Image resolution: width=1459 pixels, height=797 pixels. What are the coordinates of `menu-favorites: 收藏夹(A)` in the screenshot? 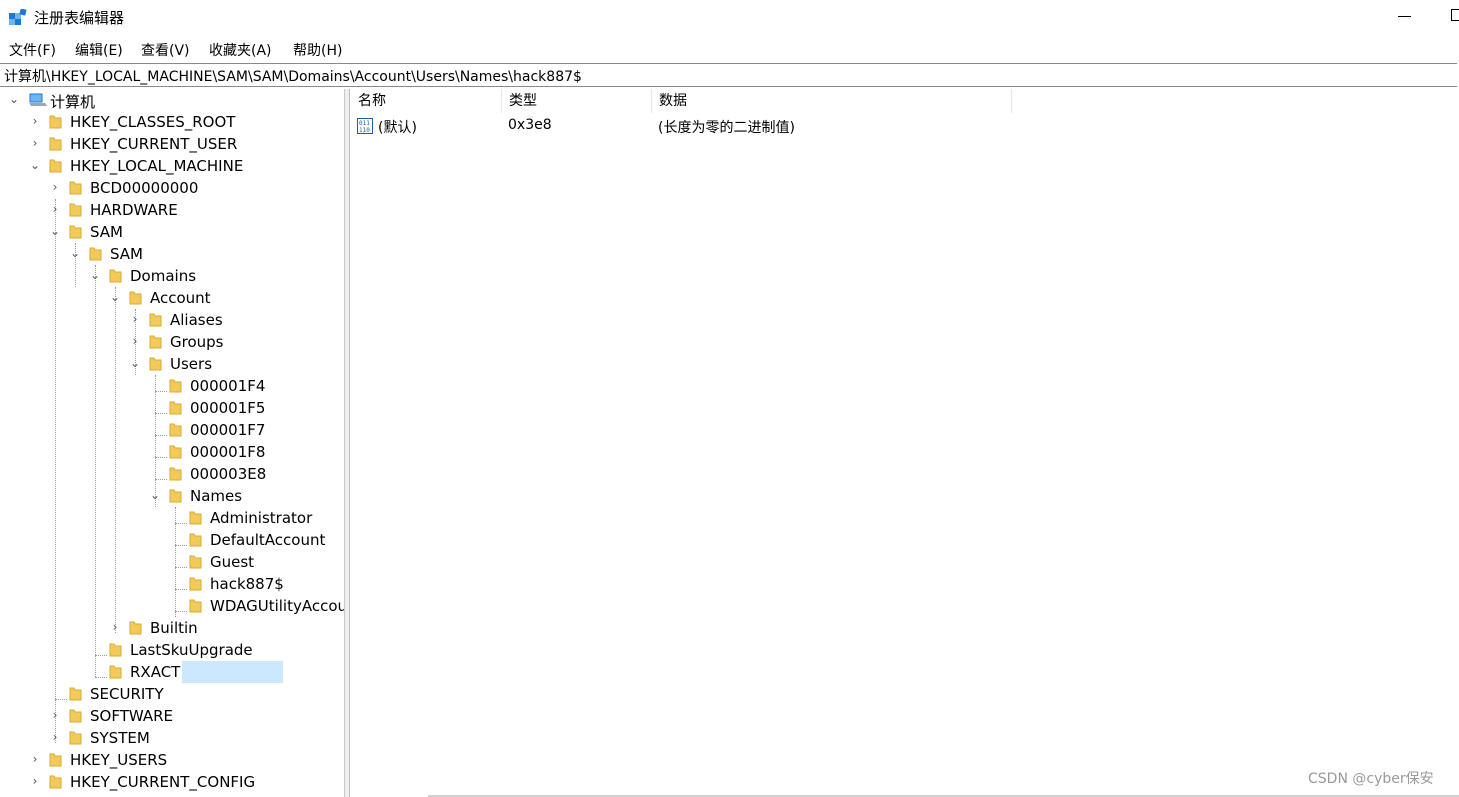 It's located at (240, 50).